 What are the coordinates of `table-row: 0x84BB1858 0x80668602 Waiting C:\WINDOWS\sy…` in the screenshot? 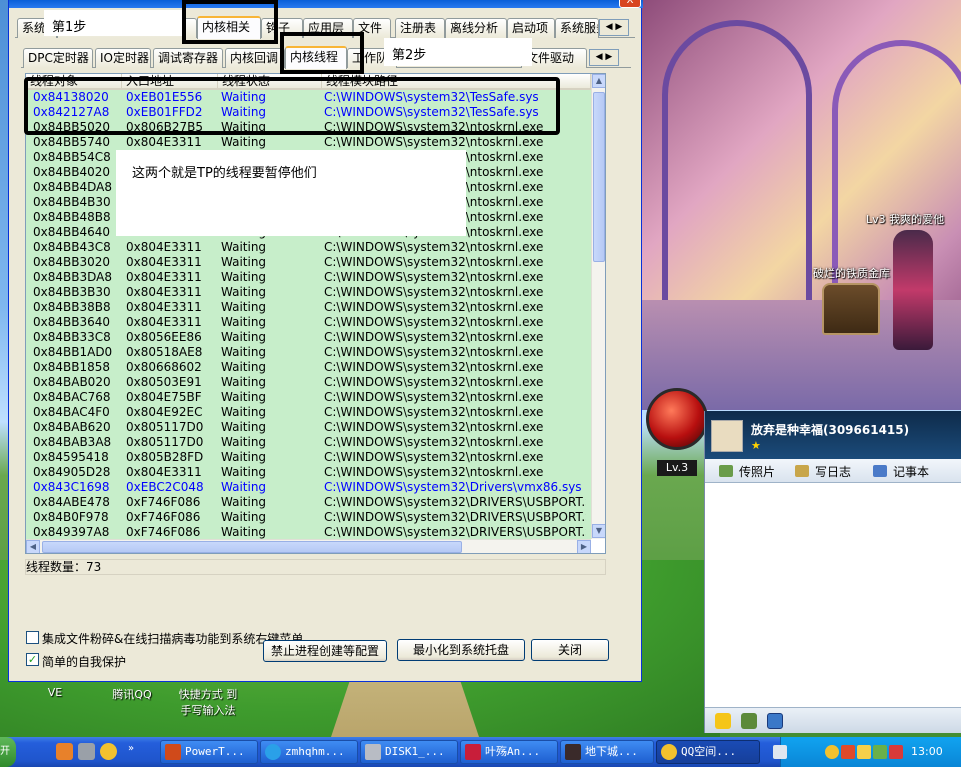 It's located at (308, 367).